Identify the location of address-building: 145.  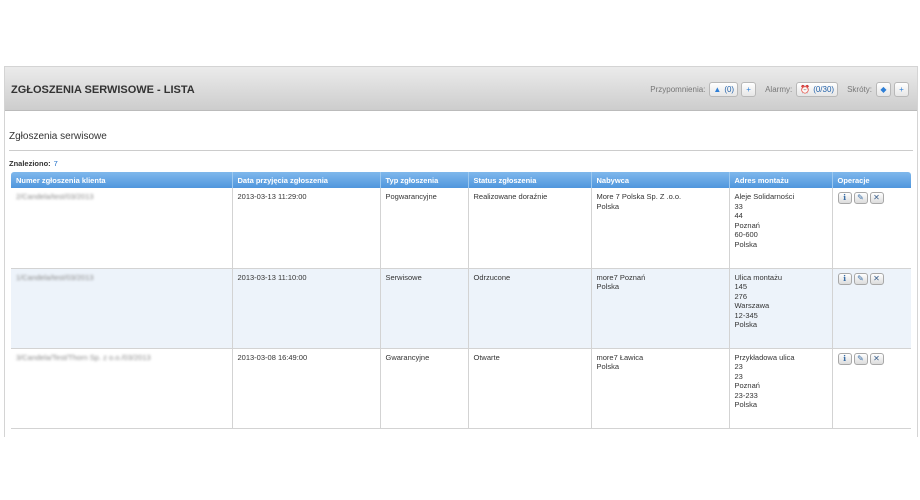
(741, 286).